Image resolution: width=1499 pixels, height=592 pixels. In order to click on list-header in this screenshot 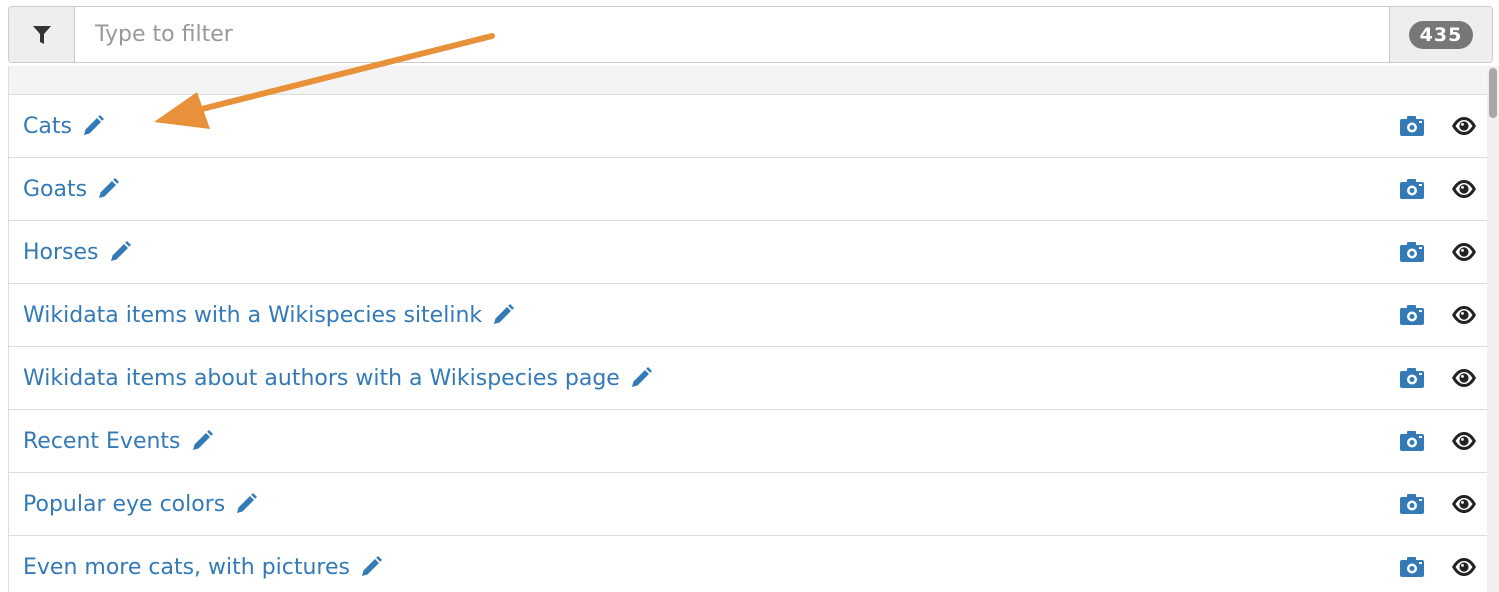, I will do `click(748, 80)`.